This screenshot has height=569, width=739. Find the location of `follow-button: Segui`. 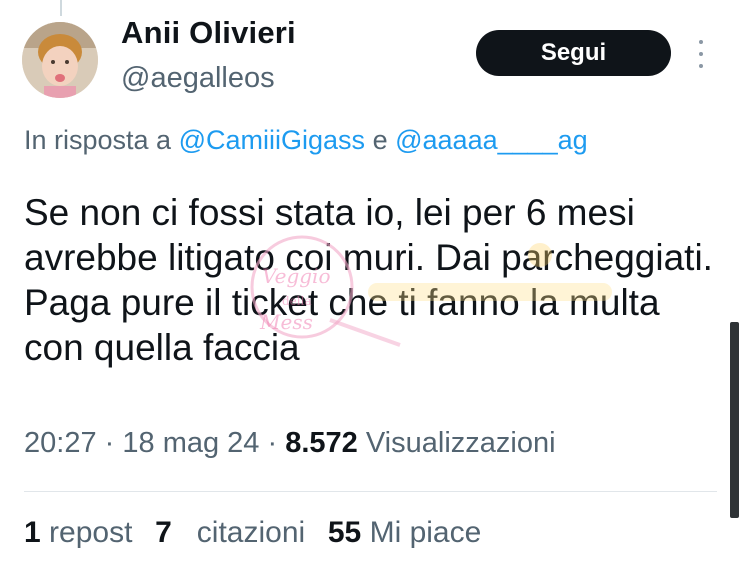

follow-button: Segui is located at coordinates (573, 53).